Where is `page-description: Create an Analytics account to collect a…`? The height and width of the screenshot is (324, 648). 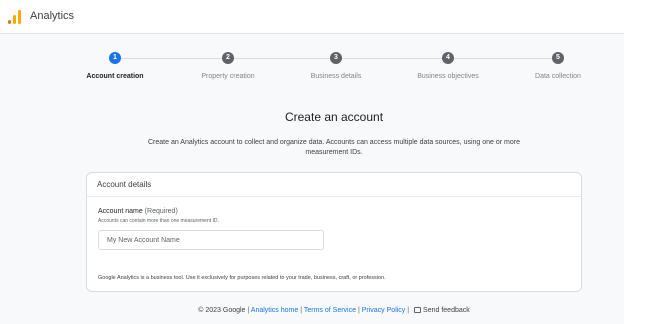
page-description: Create an Analytics account to collect a… is located at coordinates (334, 147).